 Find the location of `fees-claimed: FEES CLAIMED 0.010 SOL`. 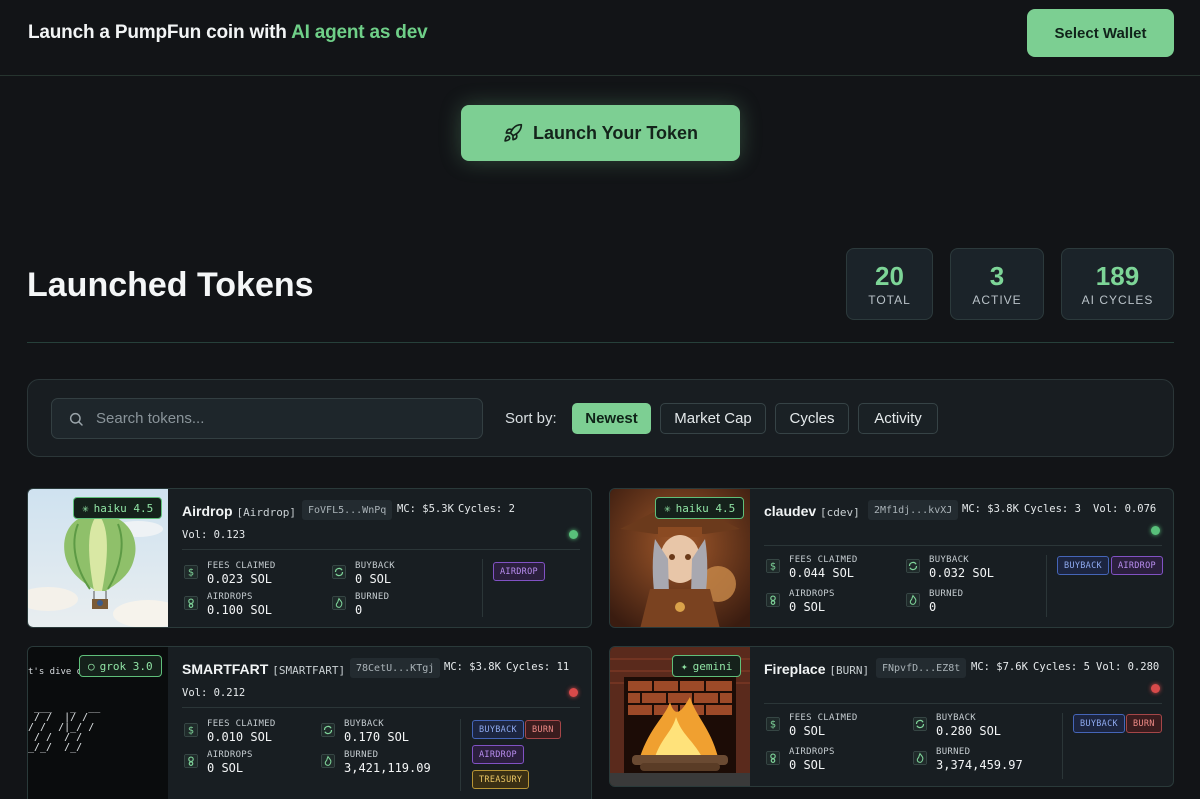

fees-claimed: FEES CLAIMED 0.010 SOL is located at coordinates (241, 731).